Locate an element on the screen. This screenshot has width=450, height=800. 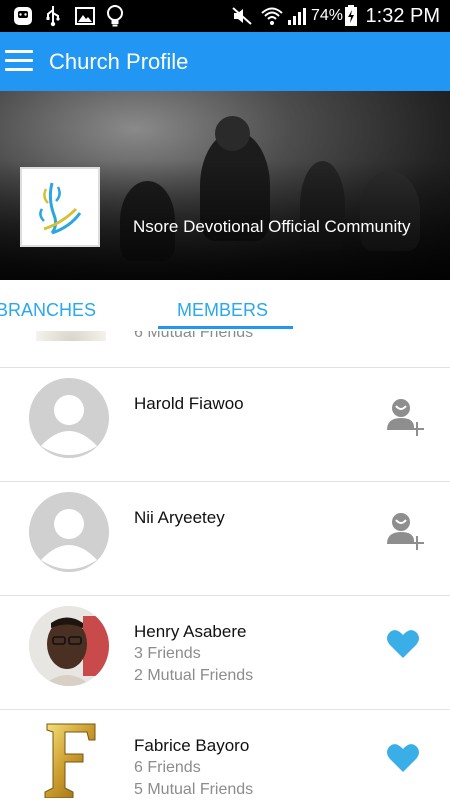
member-name: Harold Fiawoo is located at coordinates (189, 403).